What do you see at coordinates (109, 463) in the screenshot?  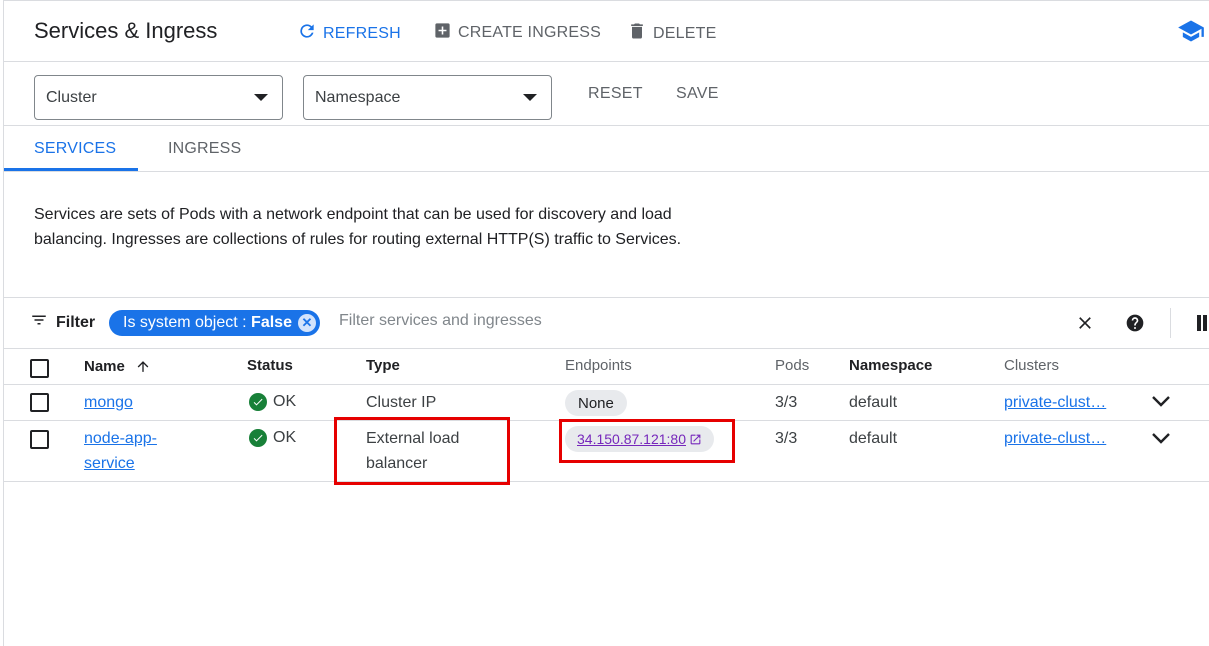 I see `service-name-line: service` at bounding box center [109, 463].